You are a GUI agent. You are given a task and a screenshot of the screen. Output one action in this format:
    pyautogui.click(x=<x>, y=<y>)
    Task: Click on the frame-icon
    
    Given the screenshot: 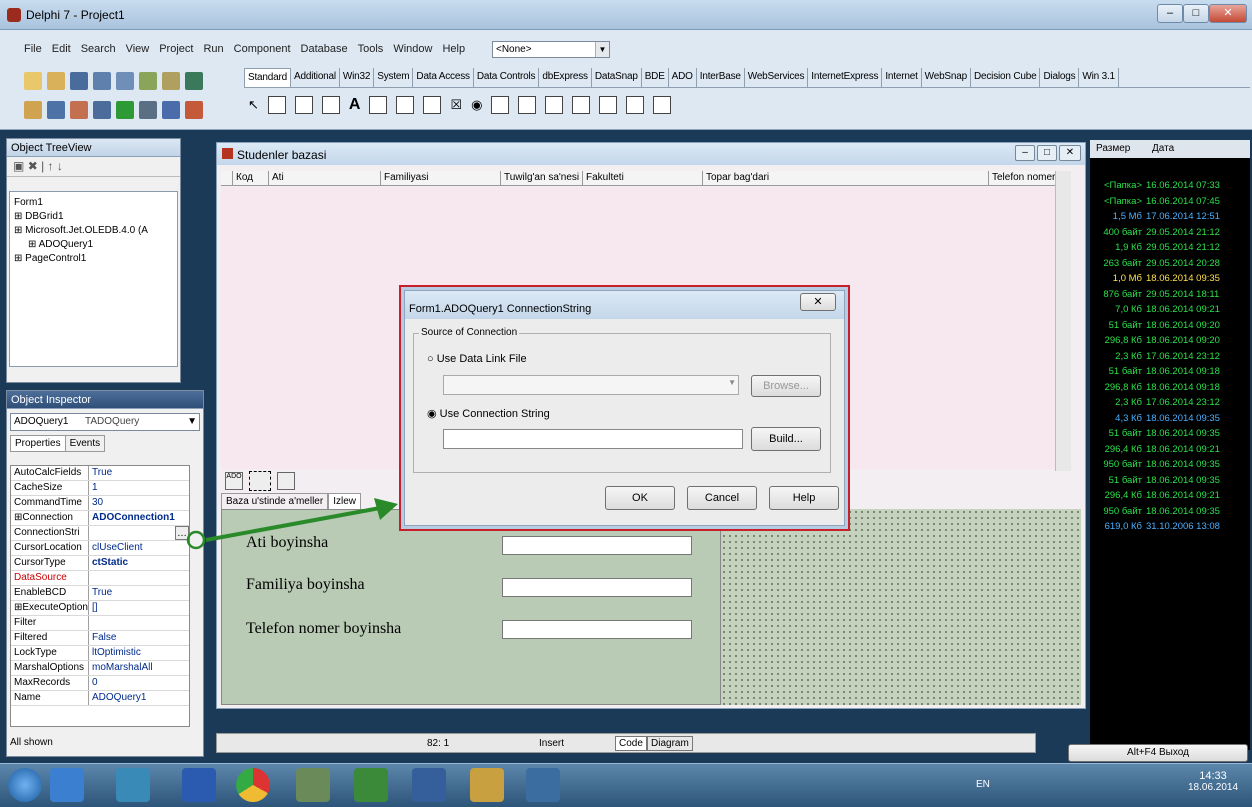 What is the action you would take?
    pyautogui.click(x=276, y=105)
    